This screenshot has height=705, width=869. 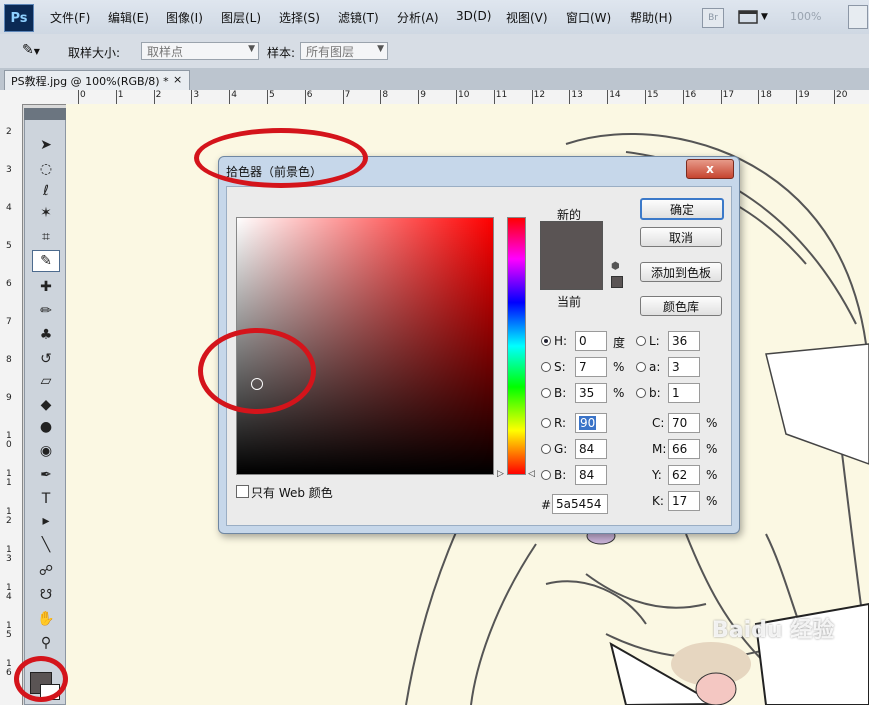 What do you see at coordinates (128, 17) in the screenshot?
I see `menu-item: 编辑(E)` at bounding box center [128, 17].